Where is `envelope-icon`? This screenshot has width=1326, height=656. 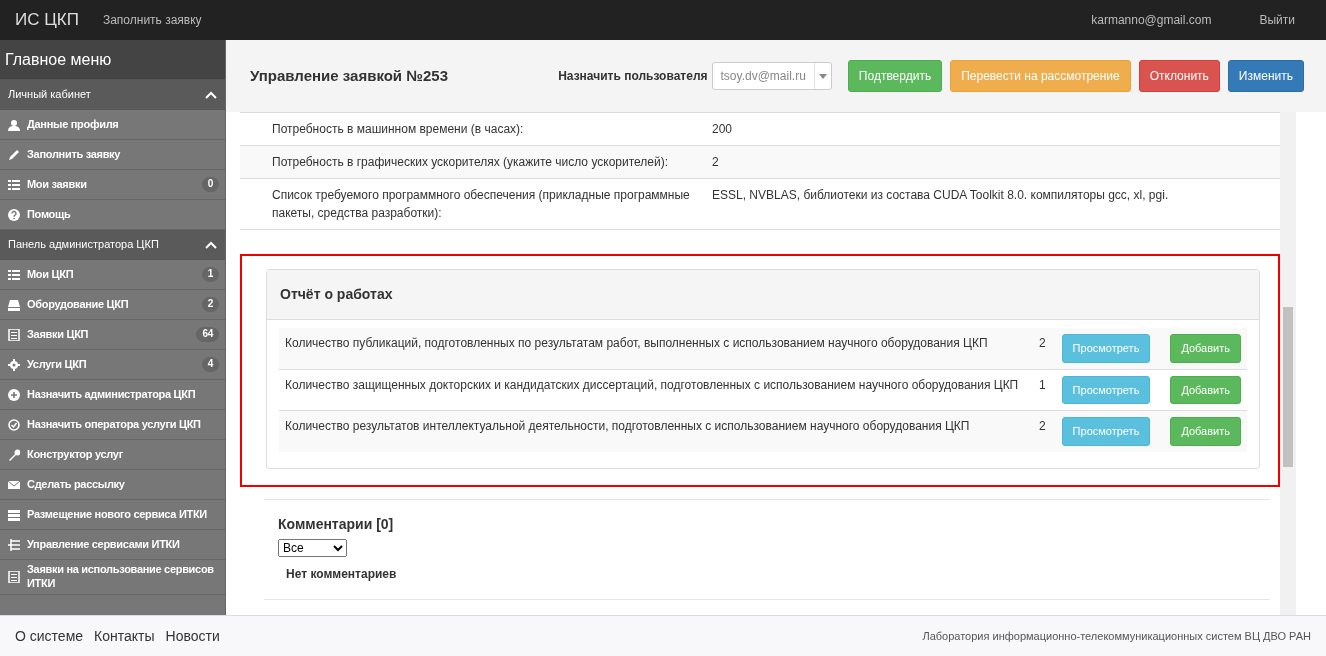 envelope-icon is located at coordinates (14, 484).